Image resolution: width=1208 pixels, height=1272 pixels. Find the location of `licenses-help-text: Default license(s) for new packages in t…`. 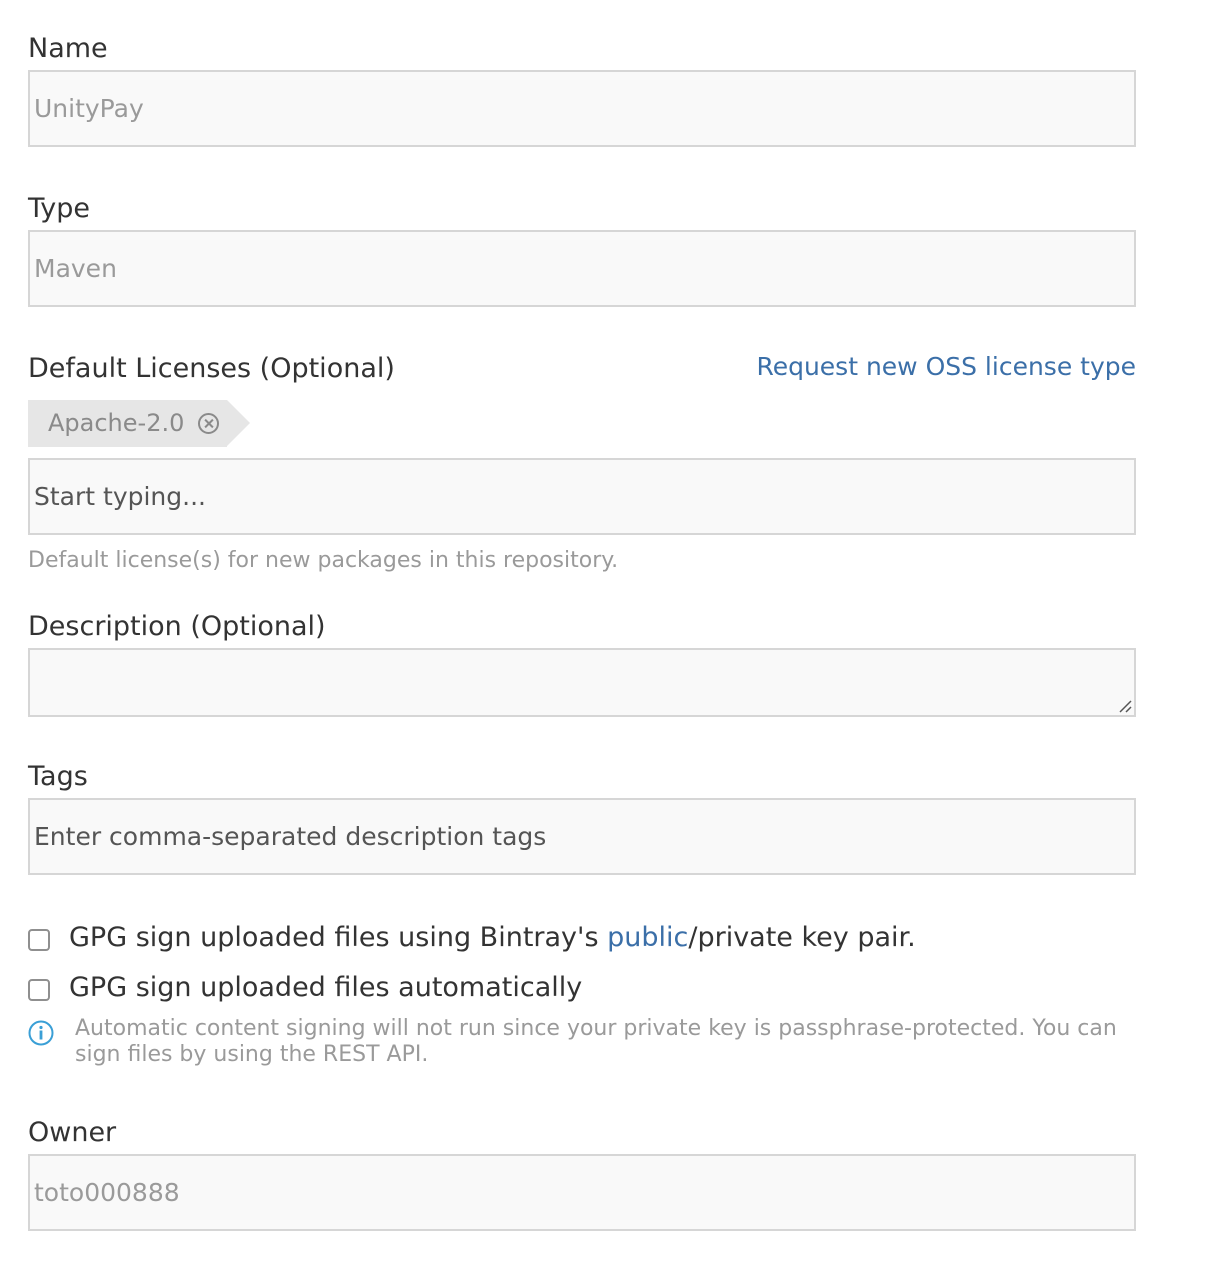

licenses-help-text: Default license(s) for new packages in t… is located at coordinates (323, 560).